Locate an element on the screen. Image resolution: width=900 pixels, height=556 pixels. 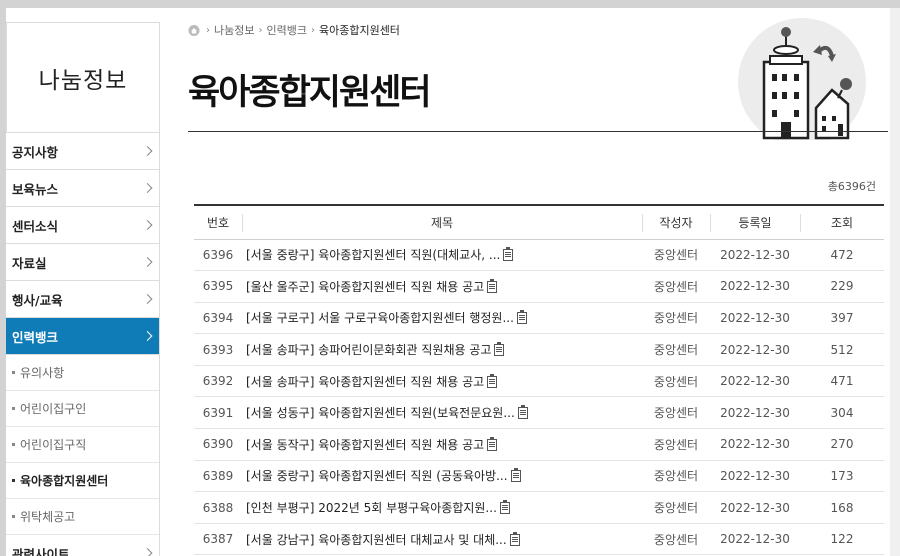
buildings-illustration is located at coordinates (795, 79).